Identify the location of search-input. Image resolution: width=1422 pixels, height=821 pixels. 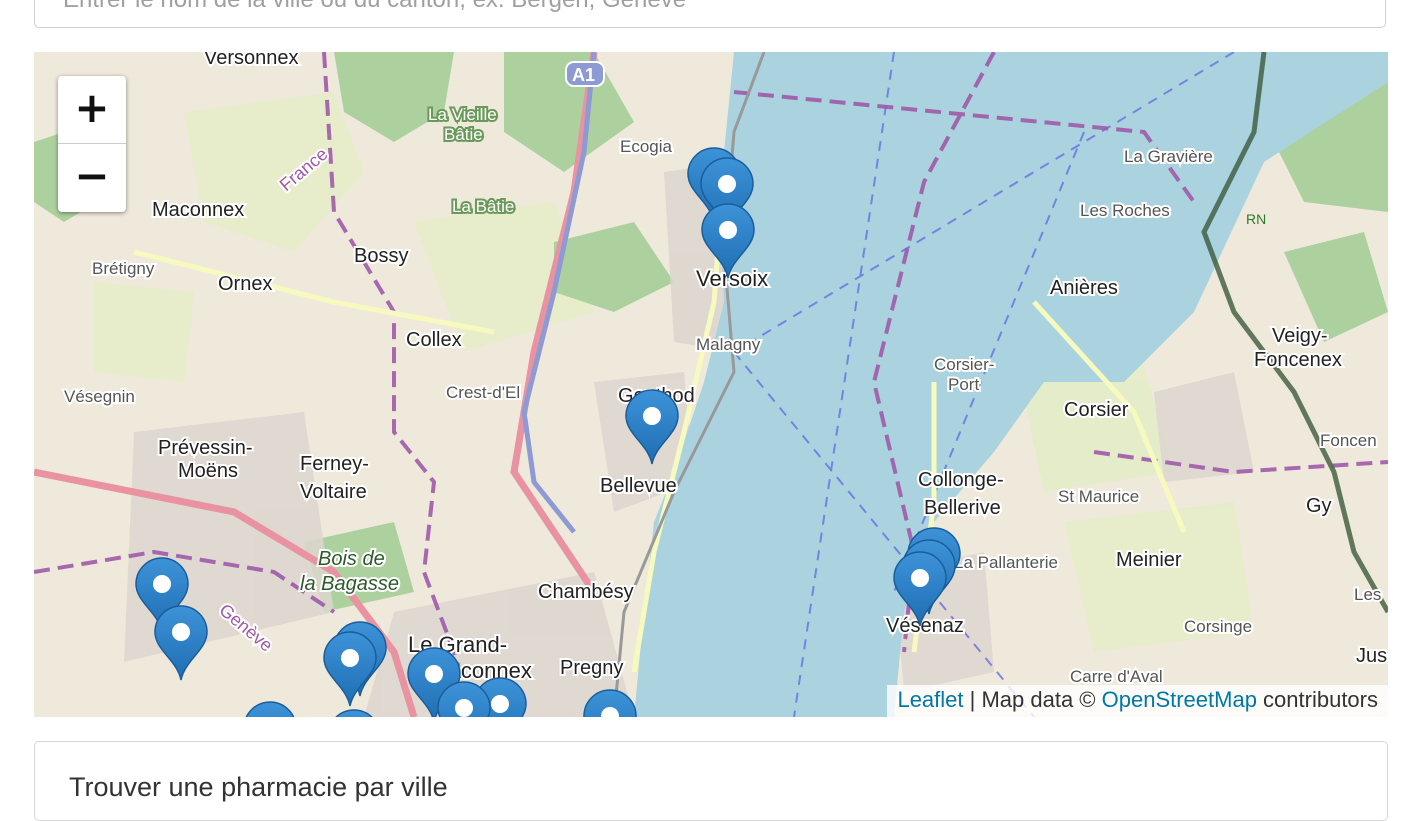
(706, 6).